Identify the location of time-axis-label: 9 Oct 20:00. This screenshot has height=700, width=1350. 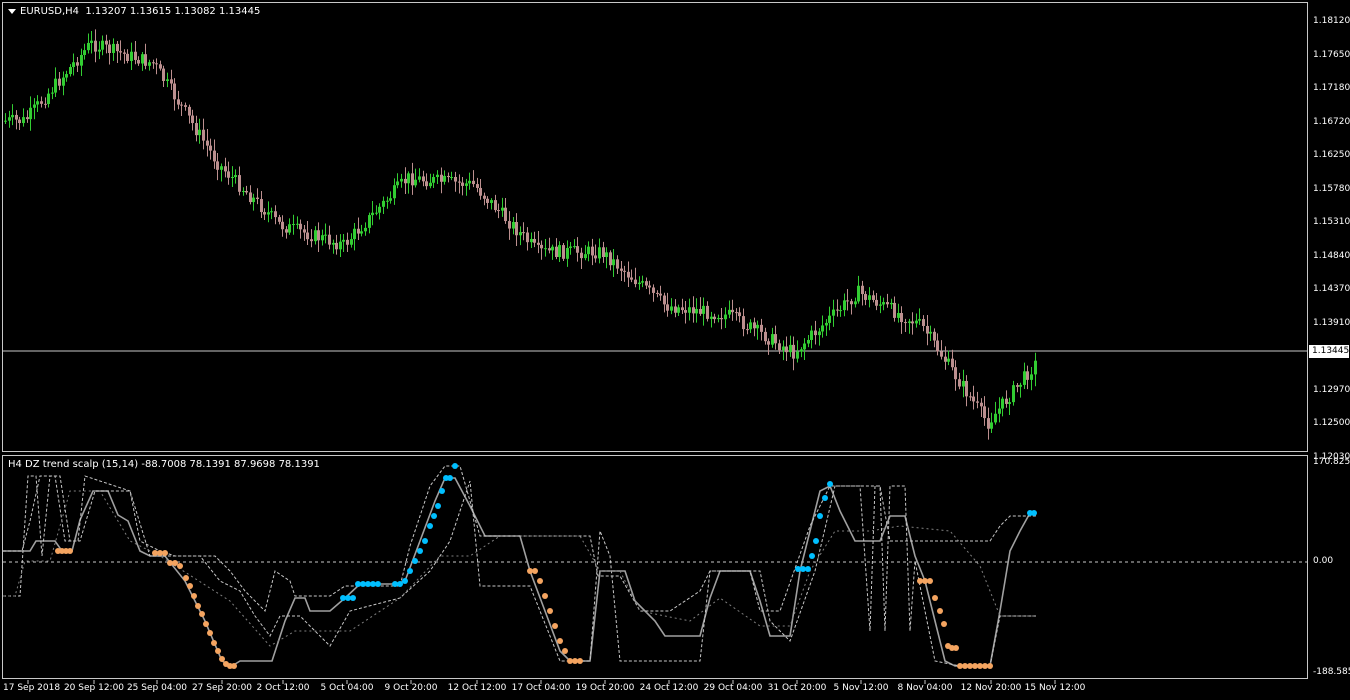
(411, 688).